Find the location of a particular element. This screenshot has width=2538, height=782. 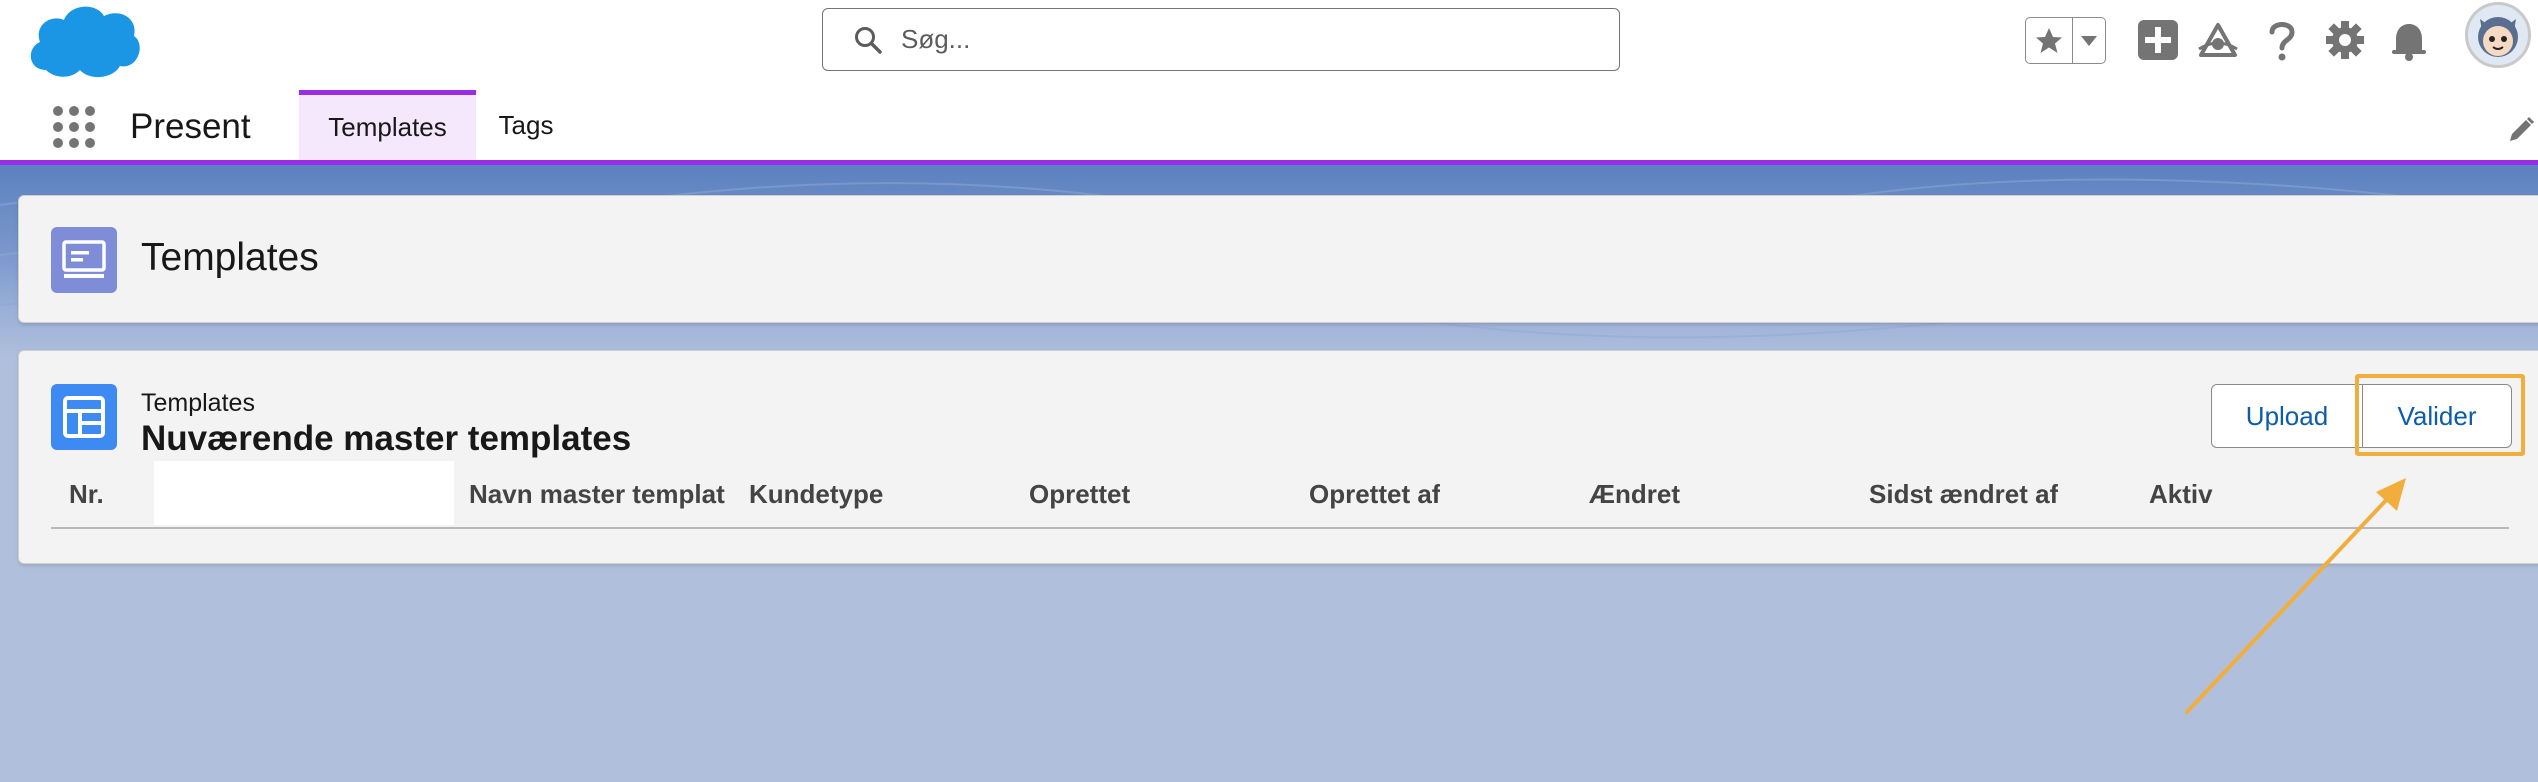

app-name: Present is located at coordinates (190, 126).